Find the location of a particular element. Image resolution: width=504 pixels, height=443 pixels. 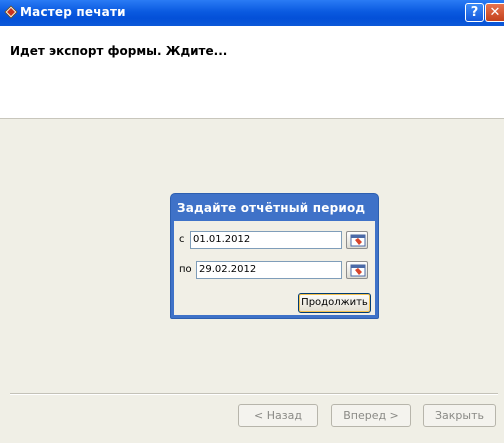

next-button: Вперед > is located at coordinates (371, 415).